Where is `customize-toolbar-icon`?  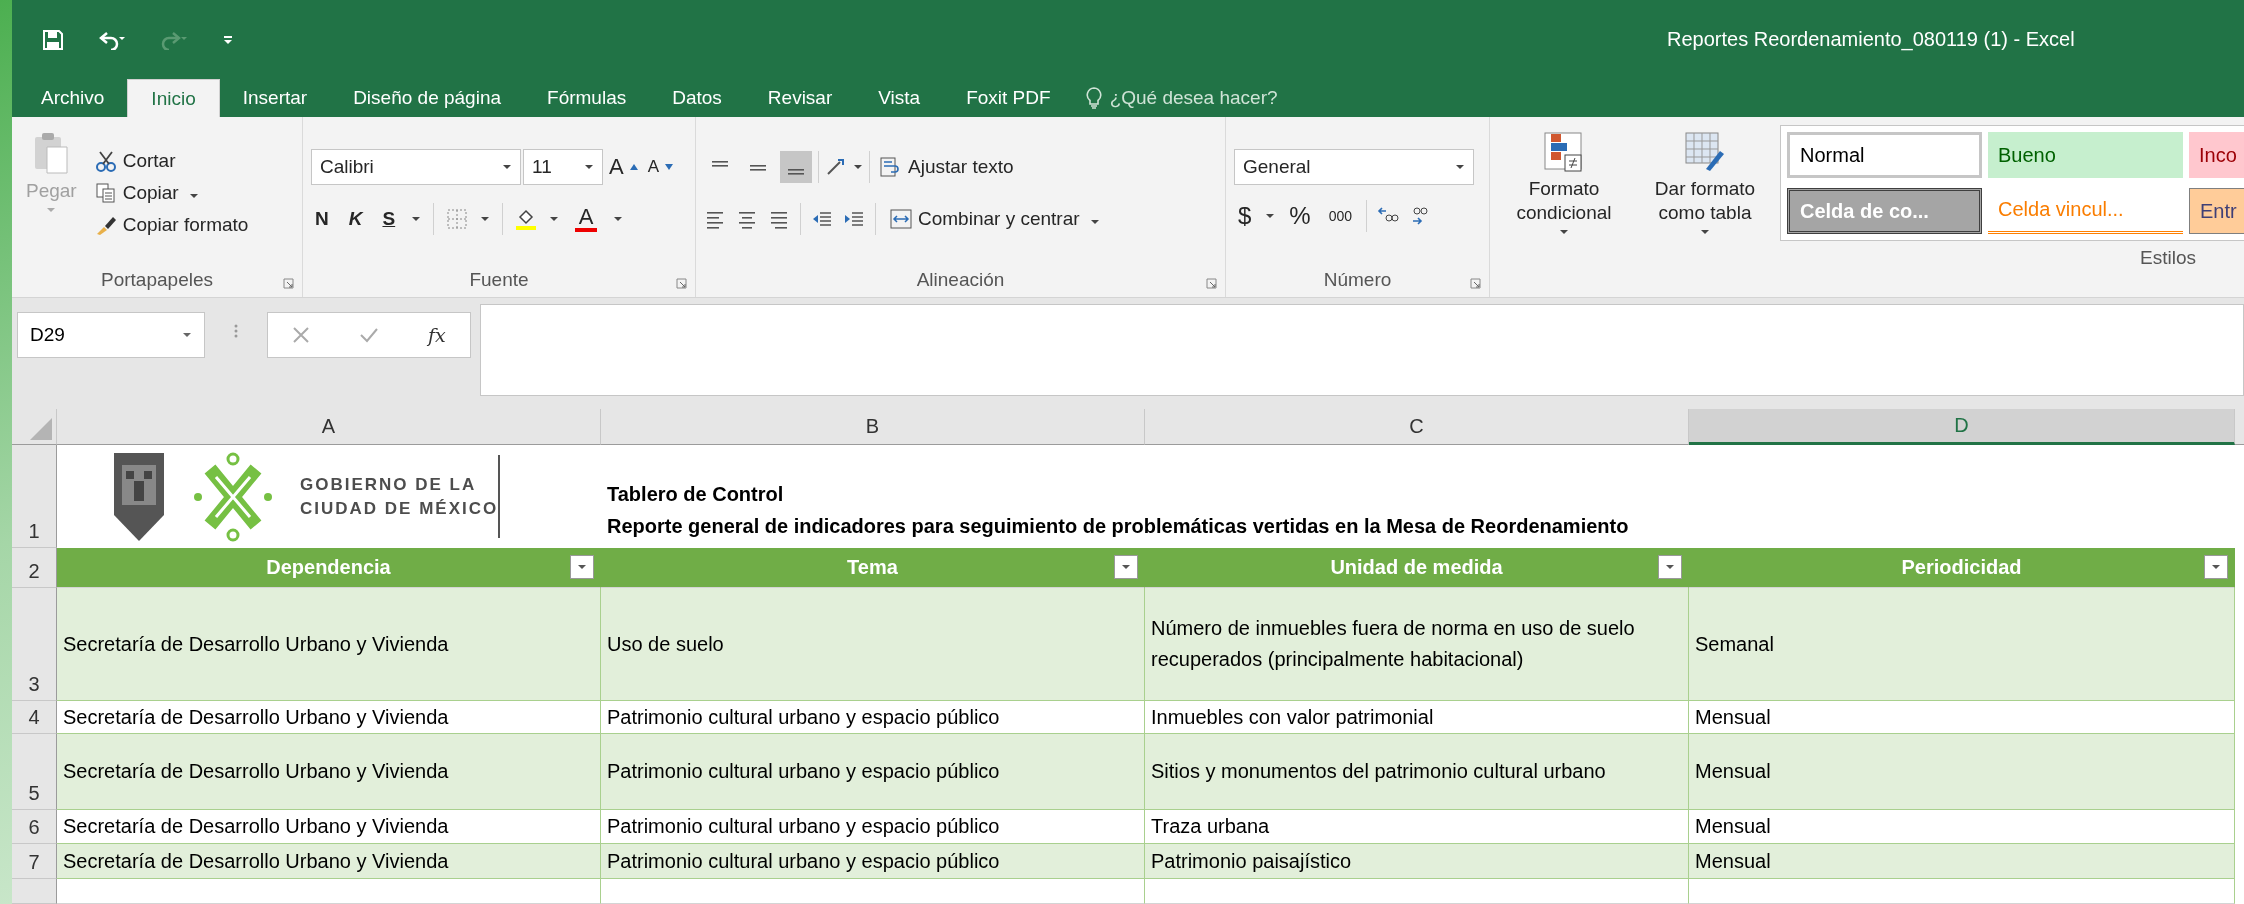 customize-toolbar-icon is located at coordinates (228, 39).